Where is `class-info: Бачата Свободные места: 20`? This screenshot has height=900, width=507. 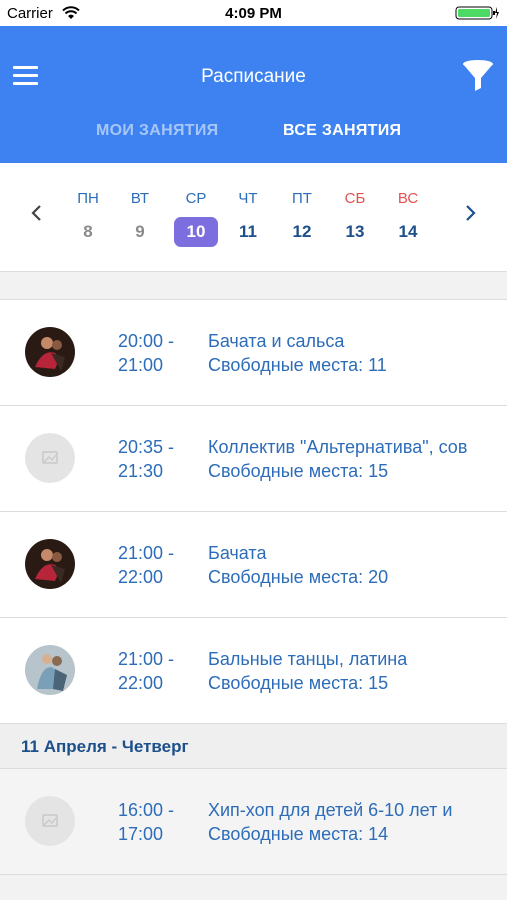 class-info: Бачата Свободные места: 20 is located at coordinates (348, 565).